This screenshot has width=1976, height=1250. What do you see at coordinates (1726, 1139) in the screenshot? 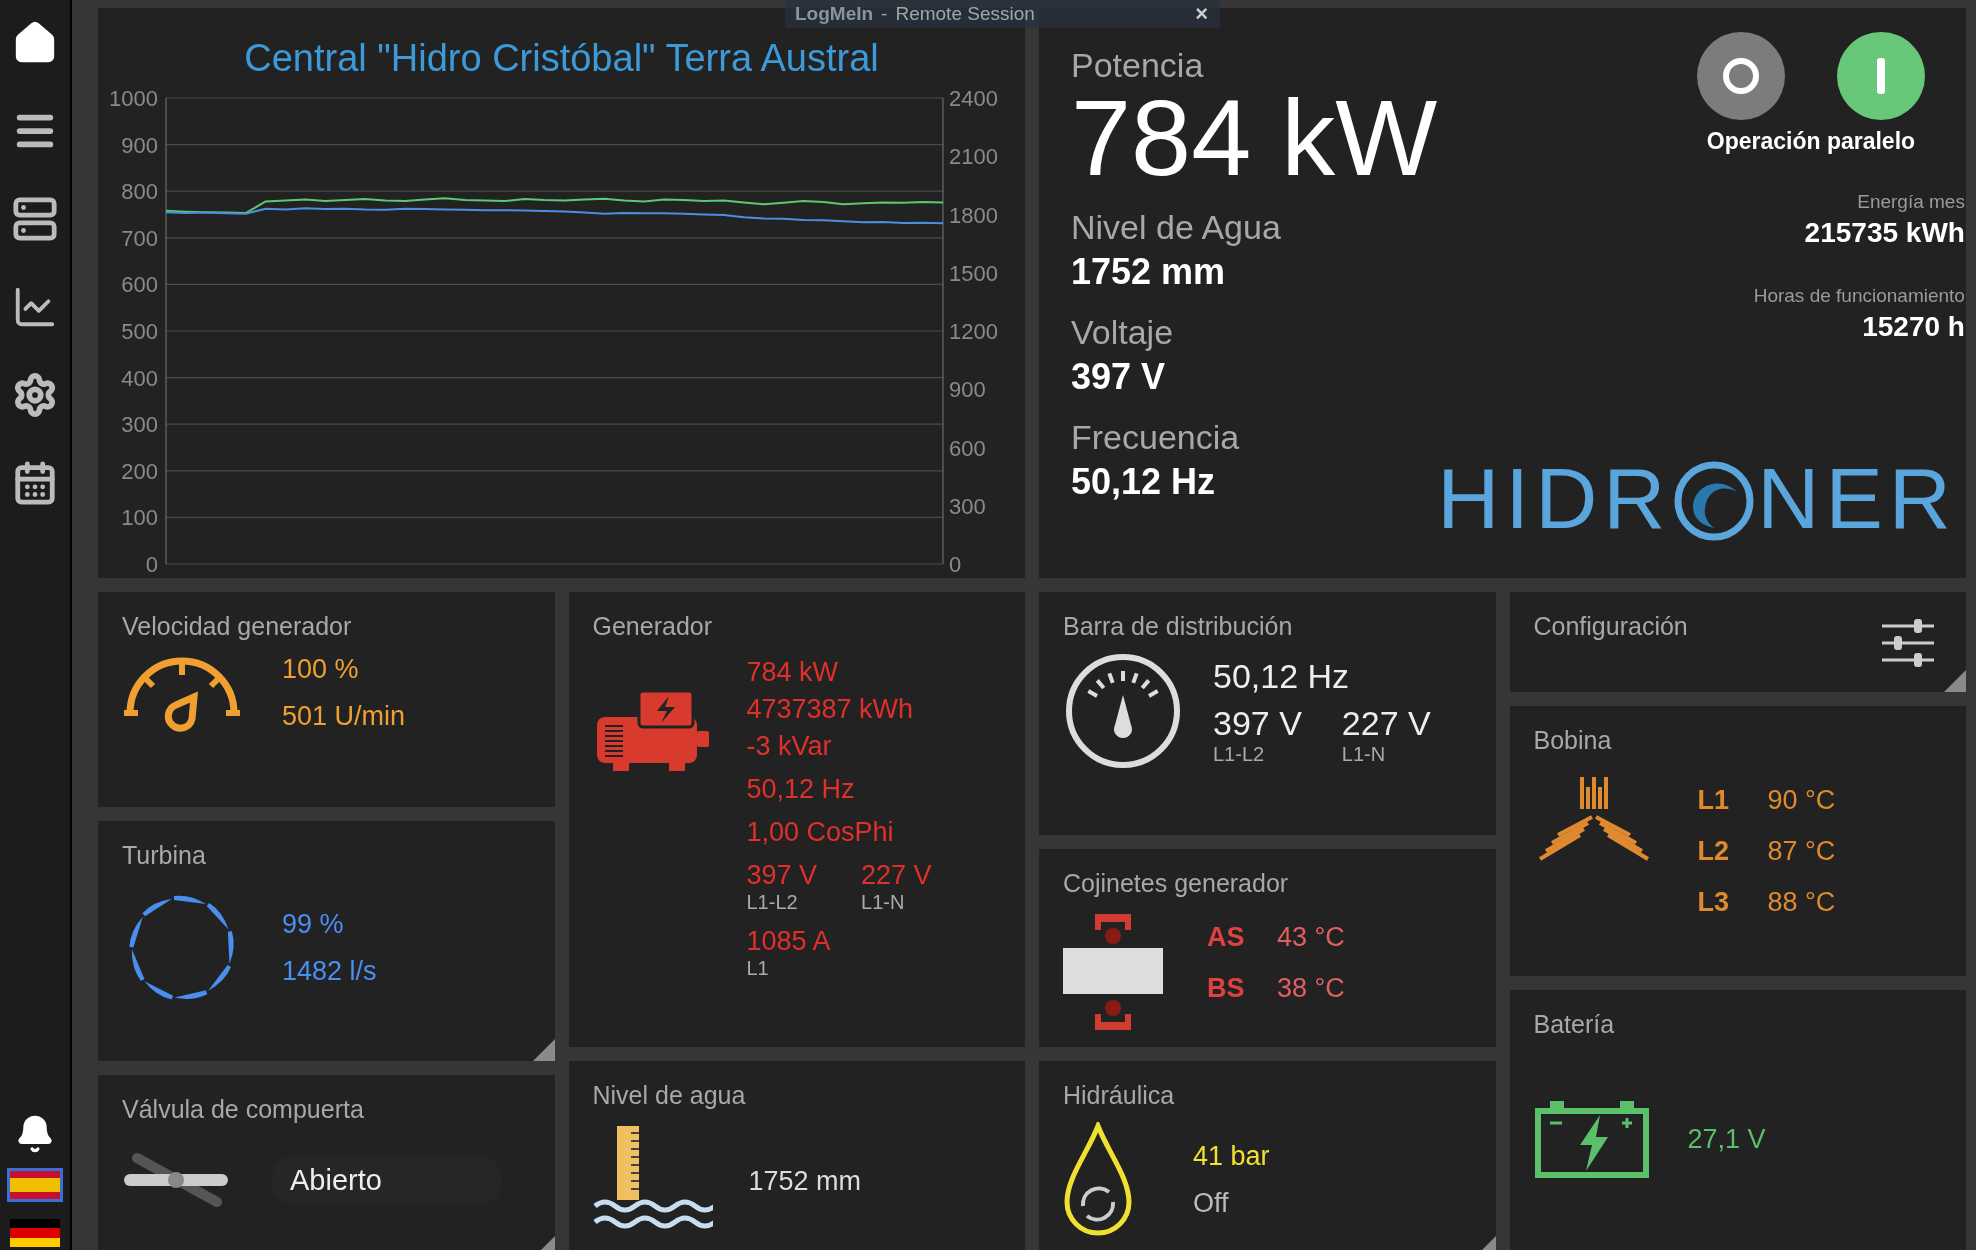
I see `reading: 27,1 V` at bounding box center [1726, 1139].